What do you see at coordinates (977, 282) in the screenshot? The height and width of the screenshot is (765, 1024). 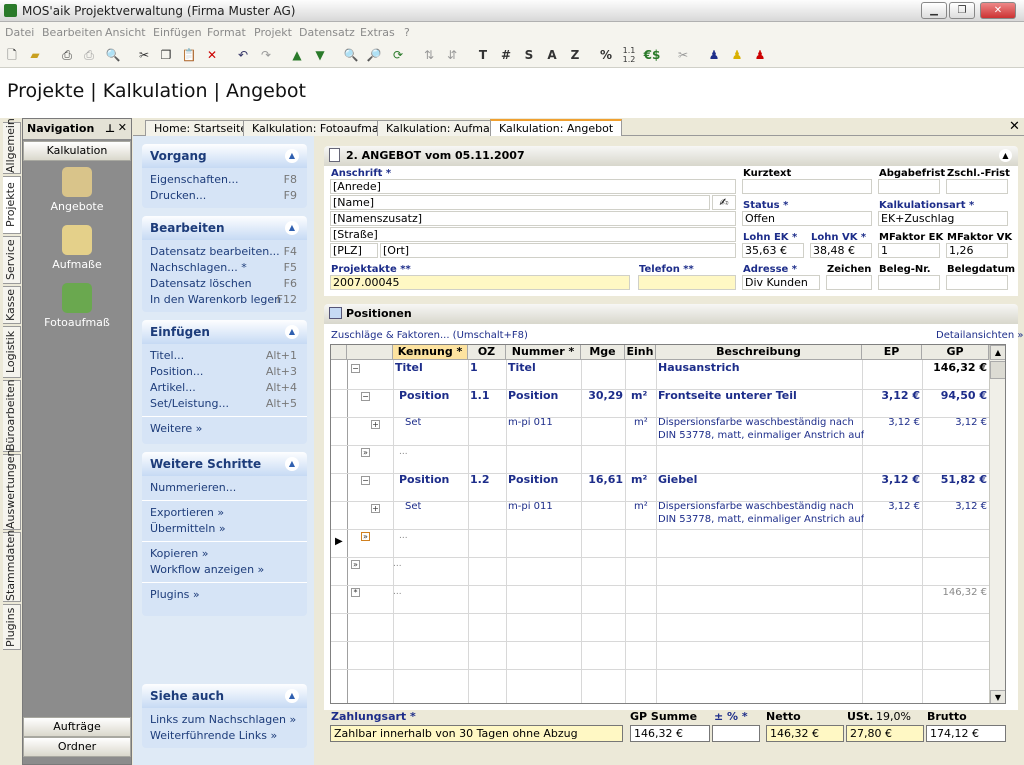 I see `belegdatum-field` at bounding box center [977, 282].